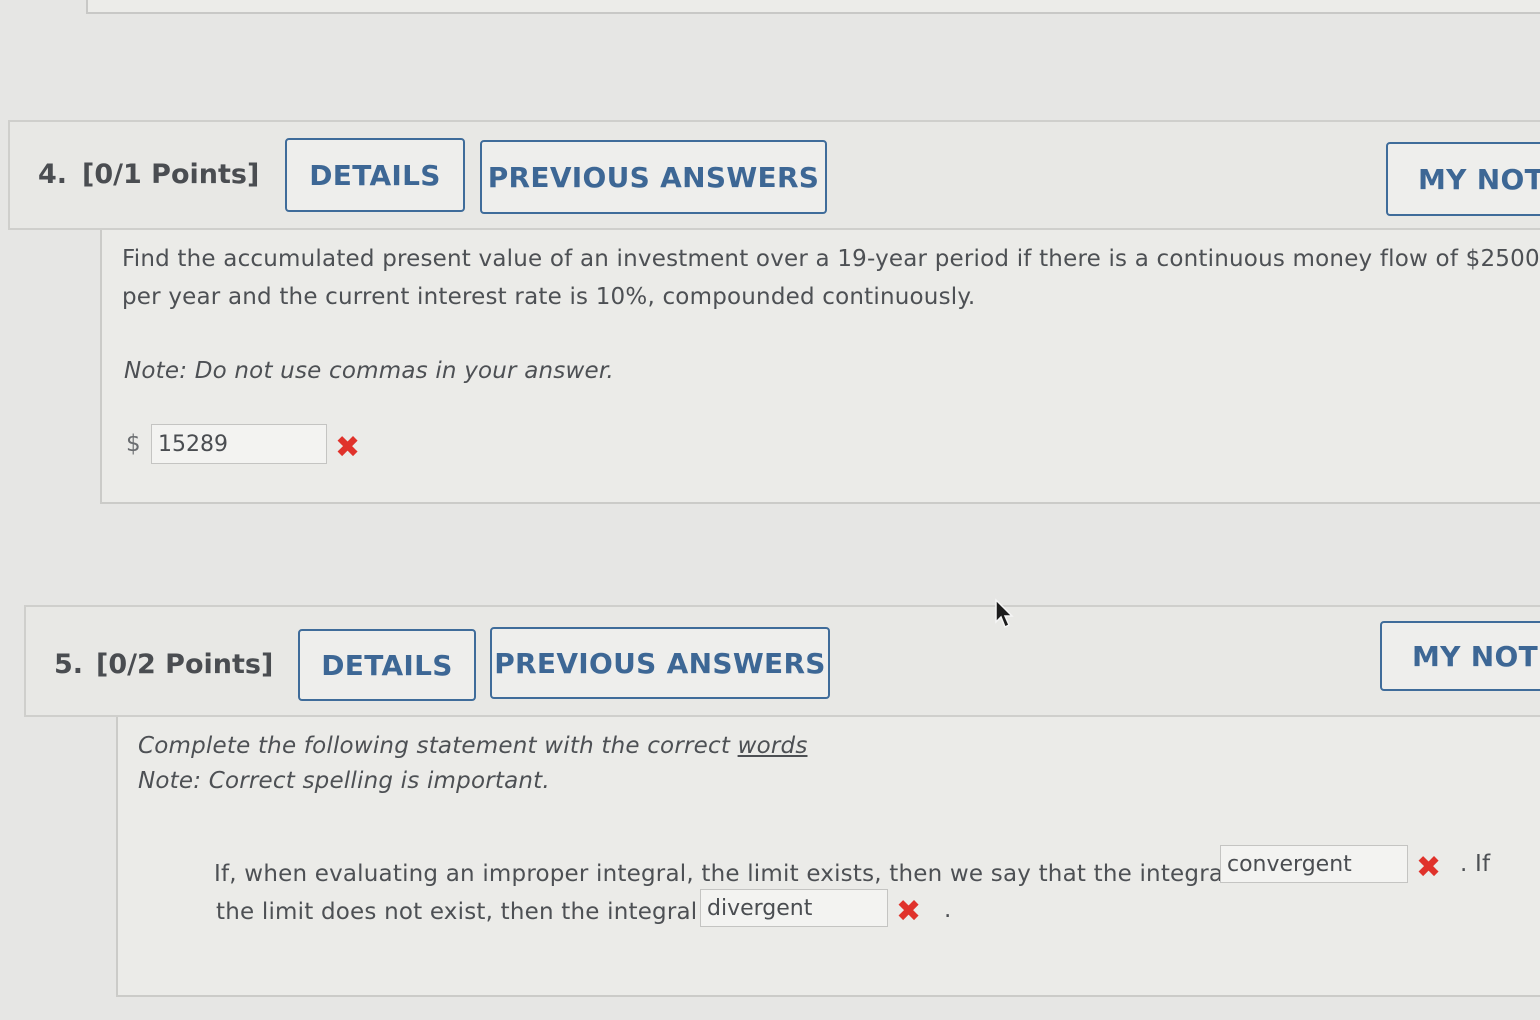 The image size is (1540, 1020). Describe the element at coordinates (794, 908) in the screenshot. I see `question-5-answer2-input: divergent` at that location.